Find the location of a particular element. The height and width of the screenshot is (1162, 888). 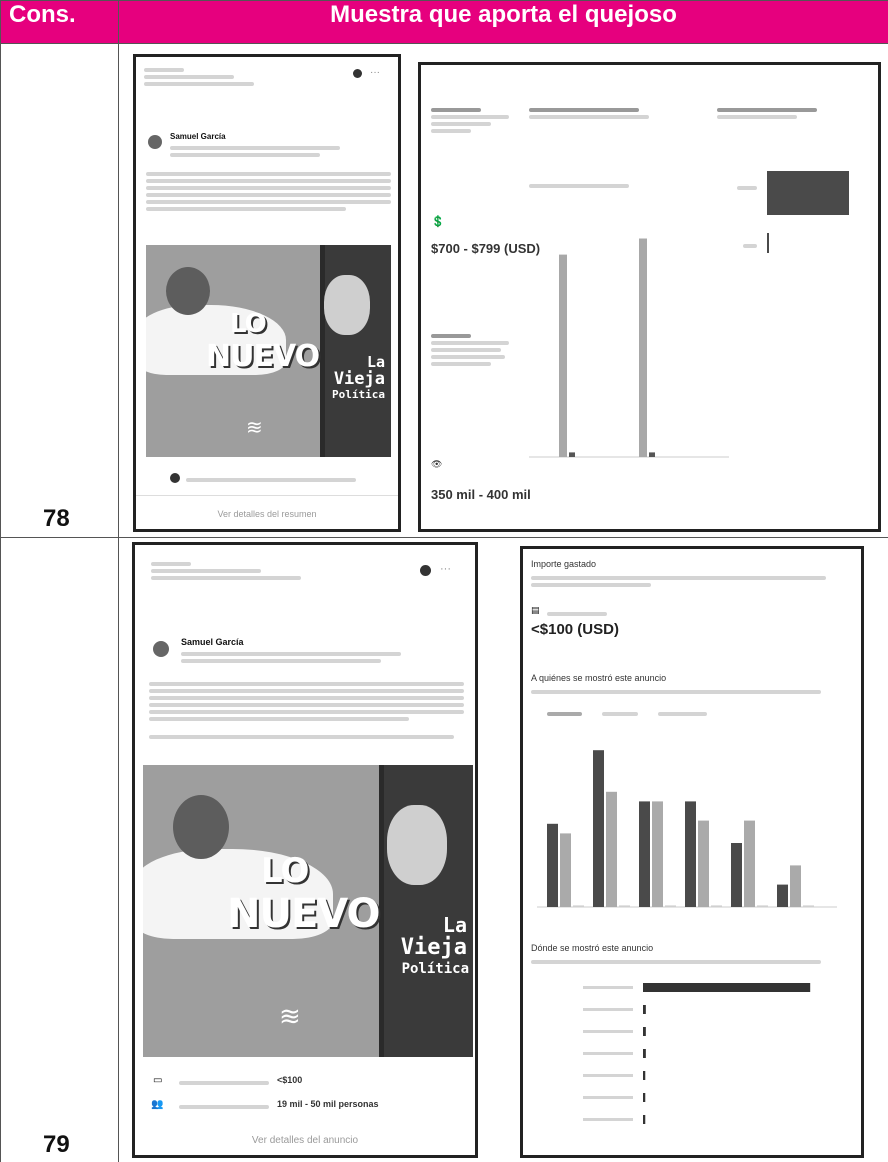

ad-details-link: Ver detalles del anuncio is located at coordinates (305, 1140).